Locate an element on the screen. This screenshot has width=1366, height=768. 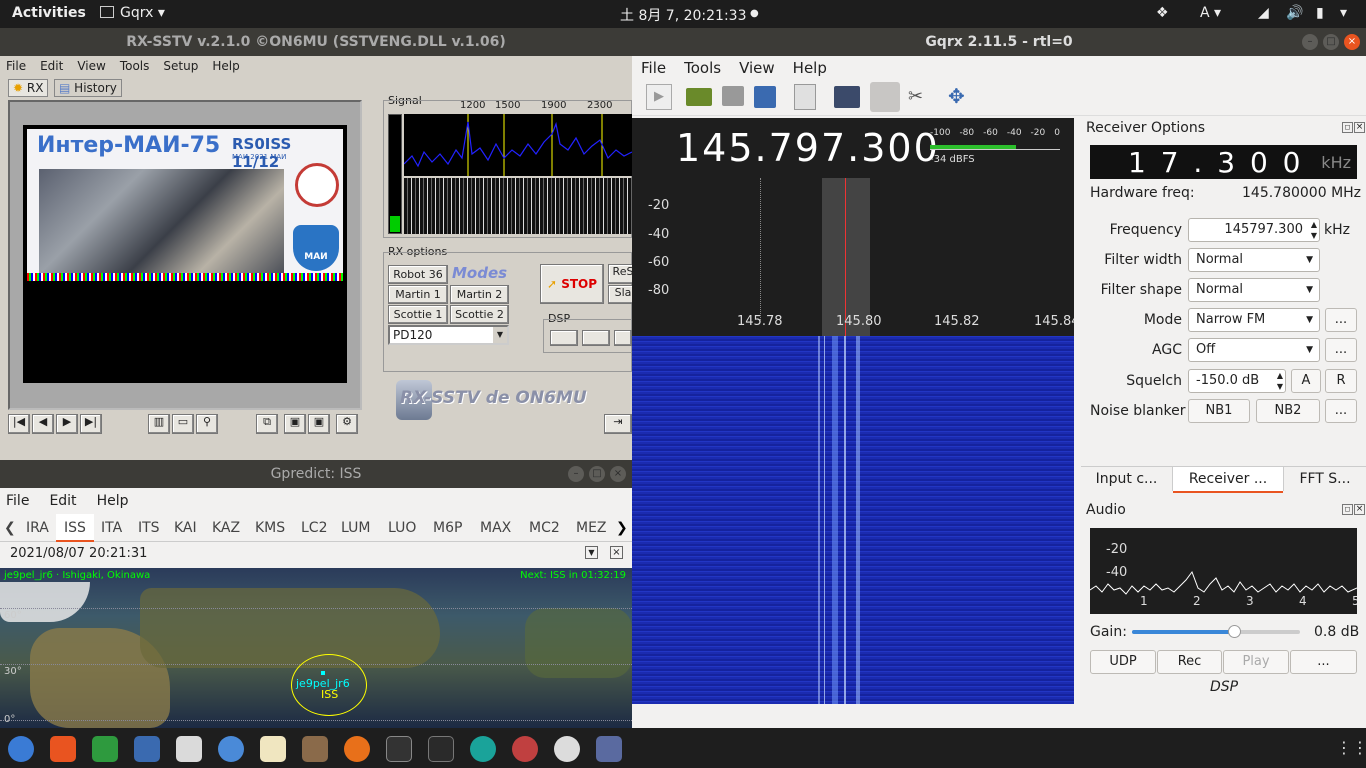
help-icon is located at coordinates (21, 749).